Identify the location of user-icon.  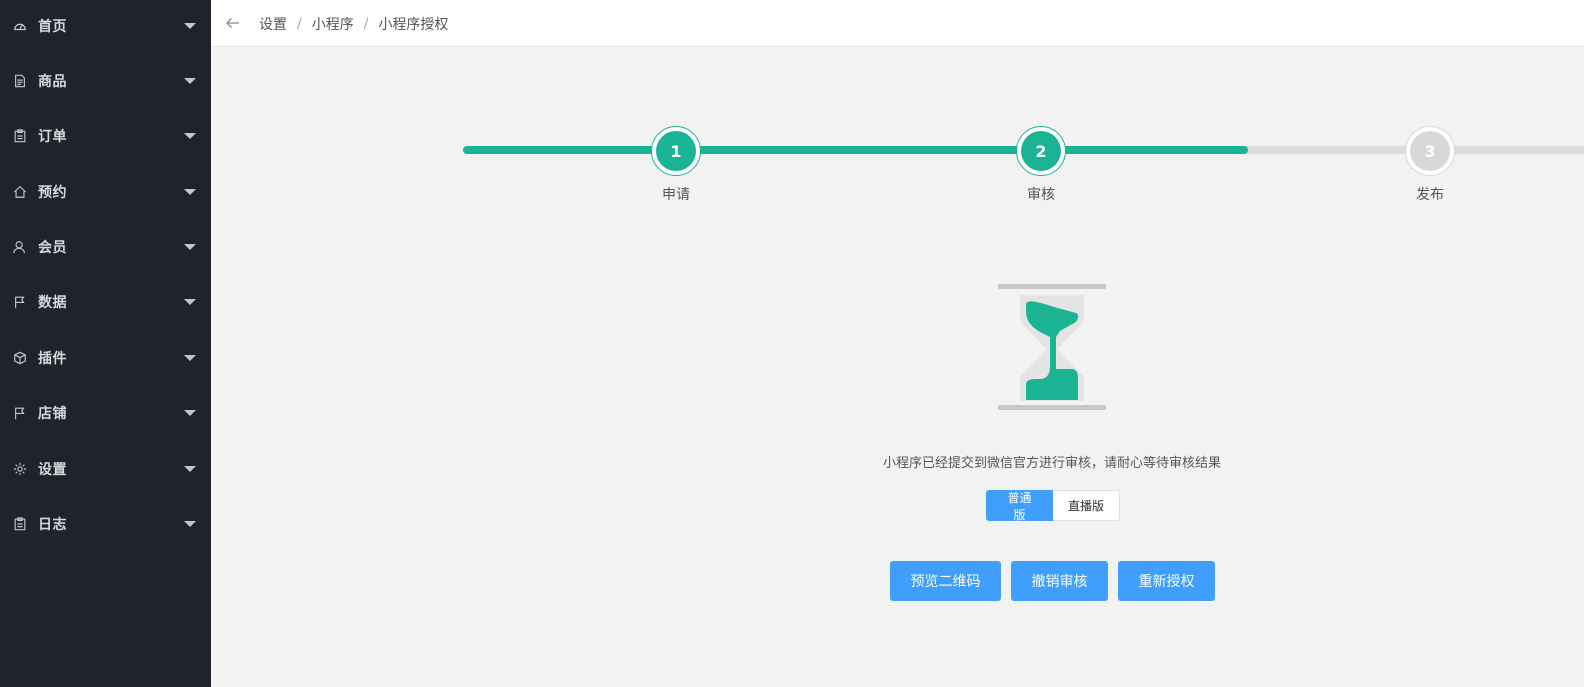
(19, 247).